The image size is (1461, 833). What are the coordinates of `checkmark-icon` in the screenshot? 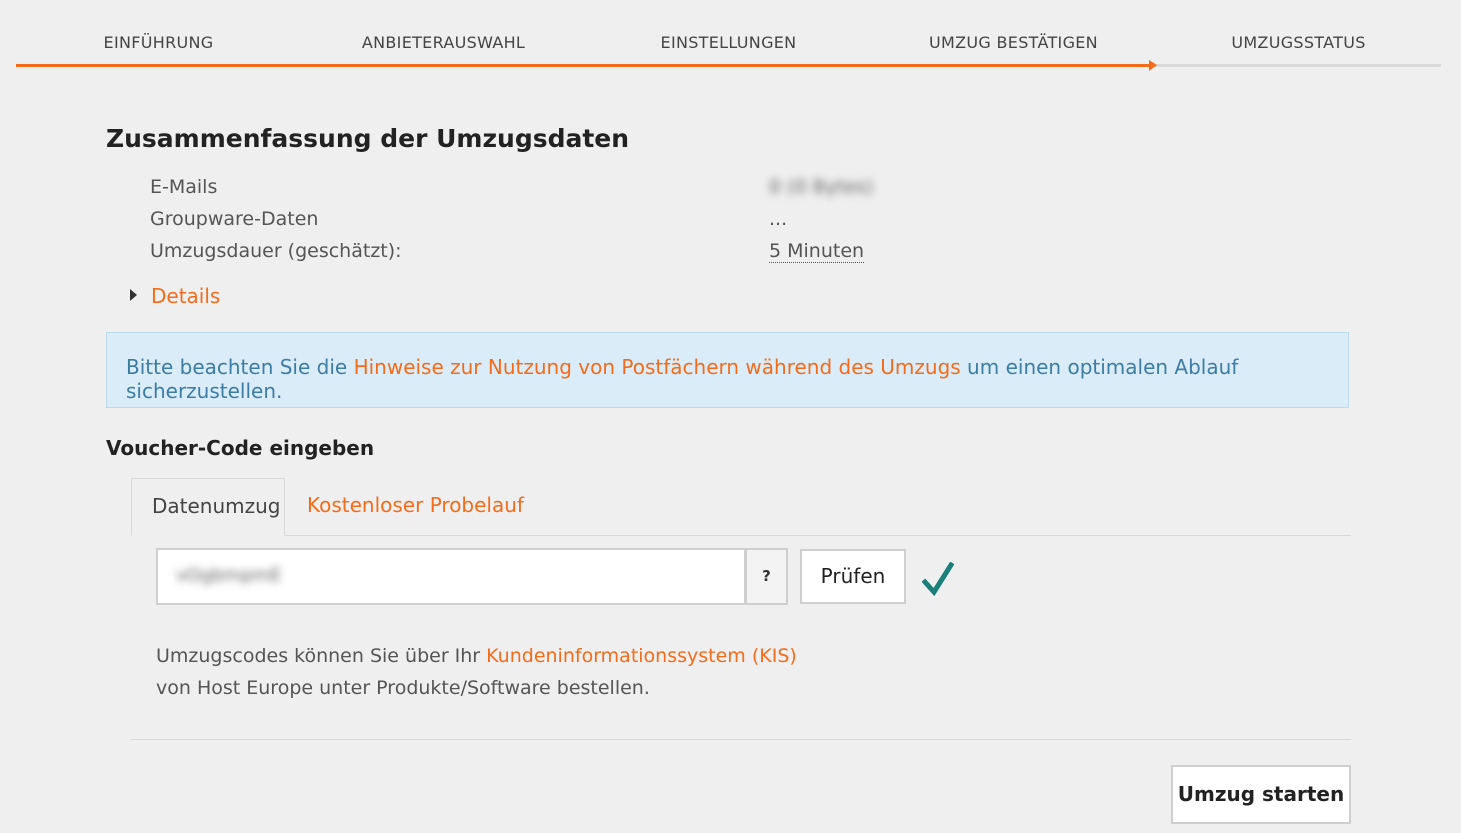 It's located at (938, 579).